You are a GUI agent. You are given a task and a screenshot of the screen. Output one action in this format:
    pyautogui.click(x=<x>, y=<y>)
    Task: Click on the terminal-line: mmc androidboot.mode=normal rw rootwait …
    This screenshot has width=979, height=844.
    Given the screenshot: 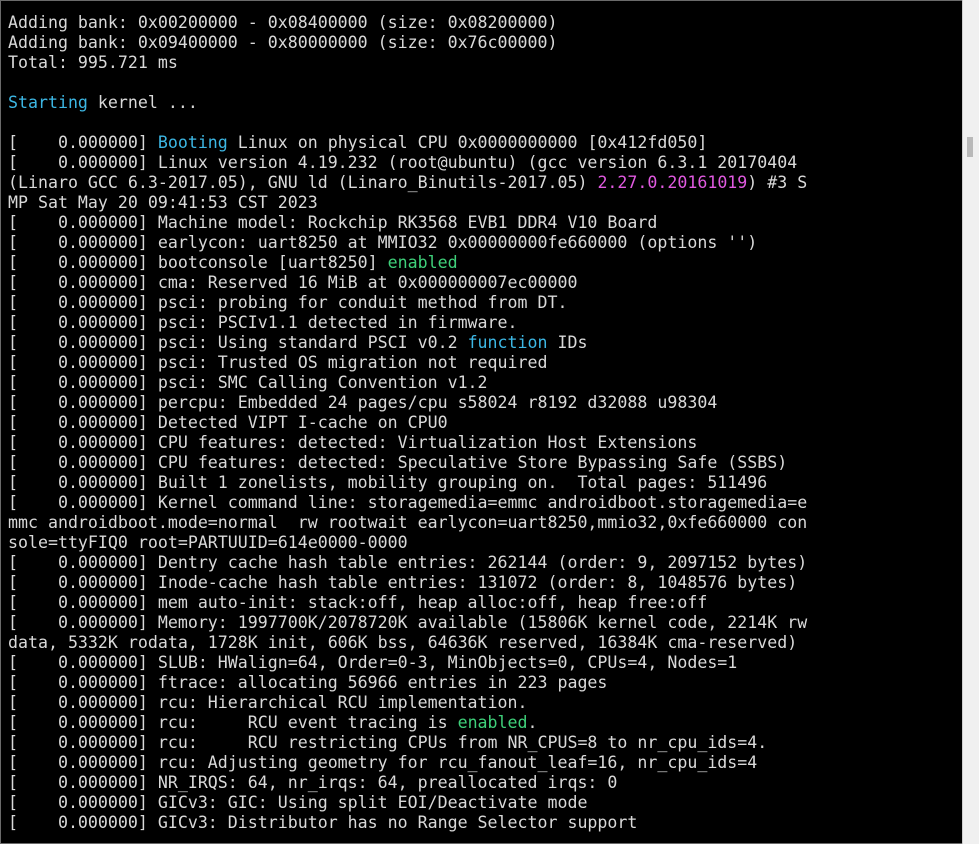 What is the action you would take?
    pyautogui.click(x=407, y=523)
    